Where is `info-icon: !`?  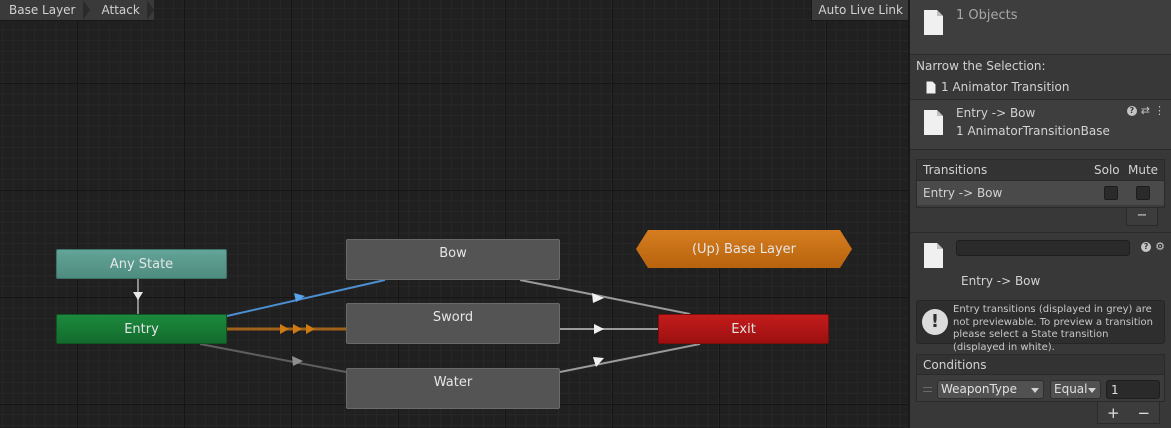 info-icon: ! is located at coordinates (935, 322).